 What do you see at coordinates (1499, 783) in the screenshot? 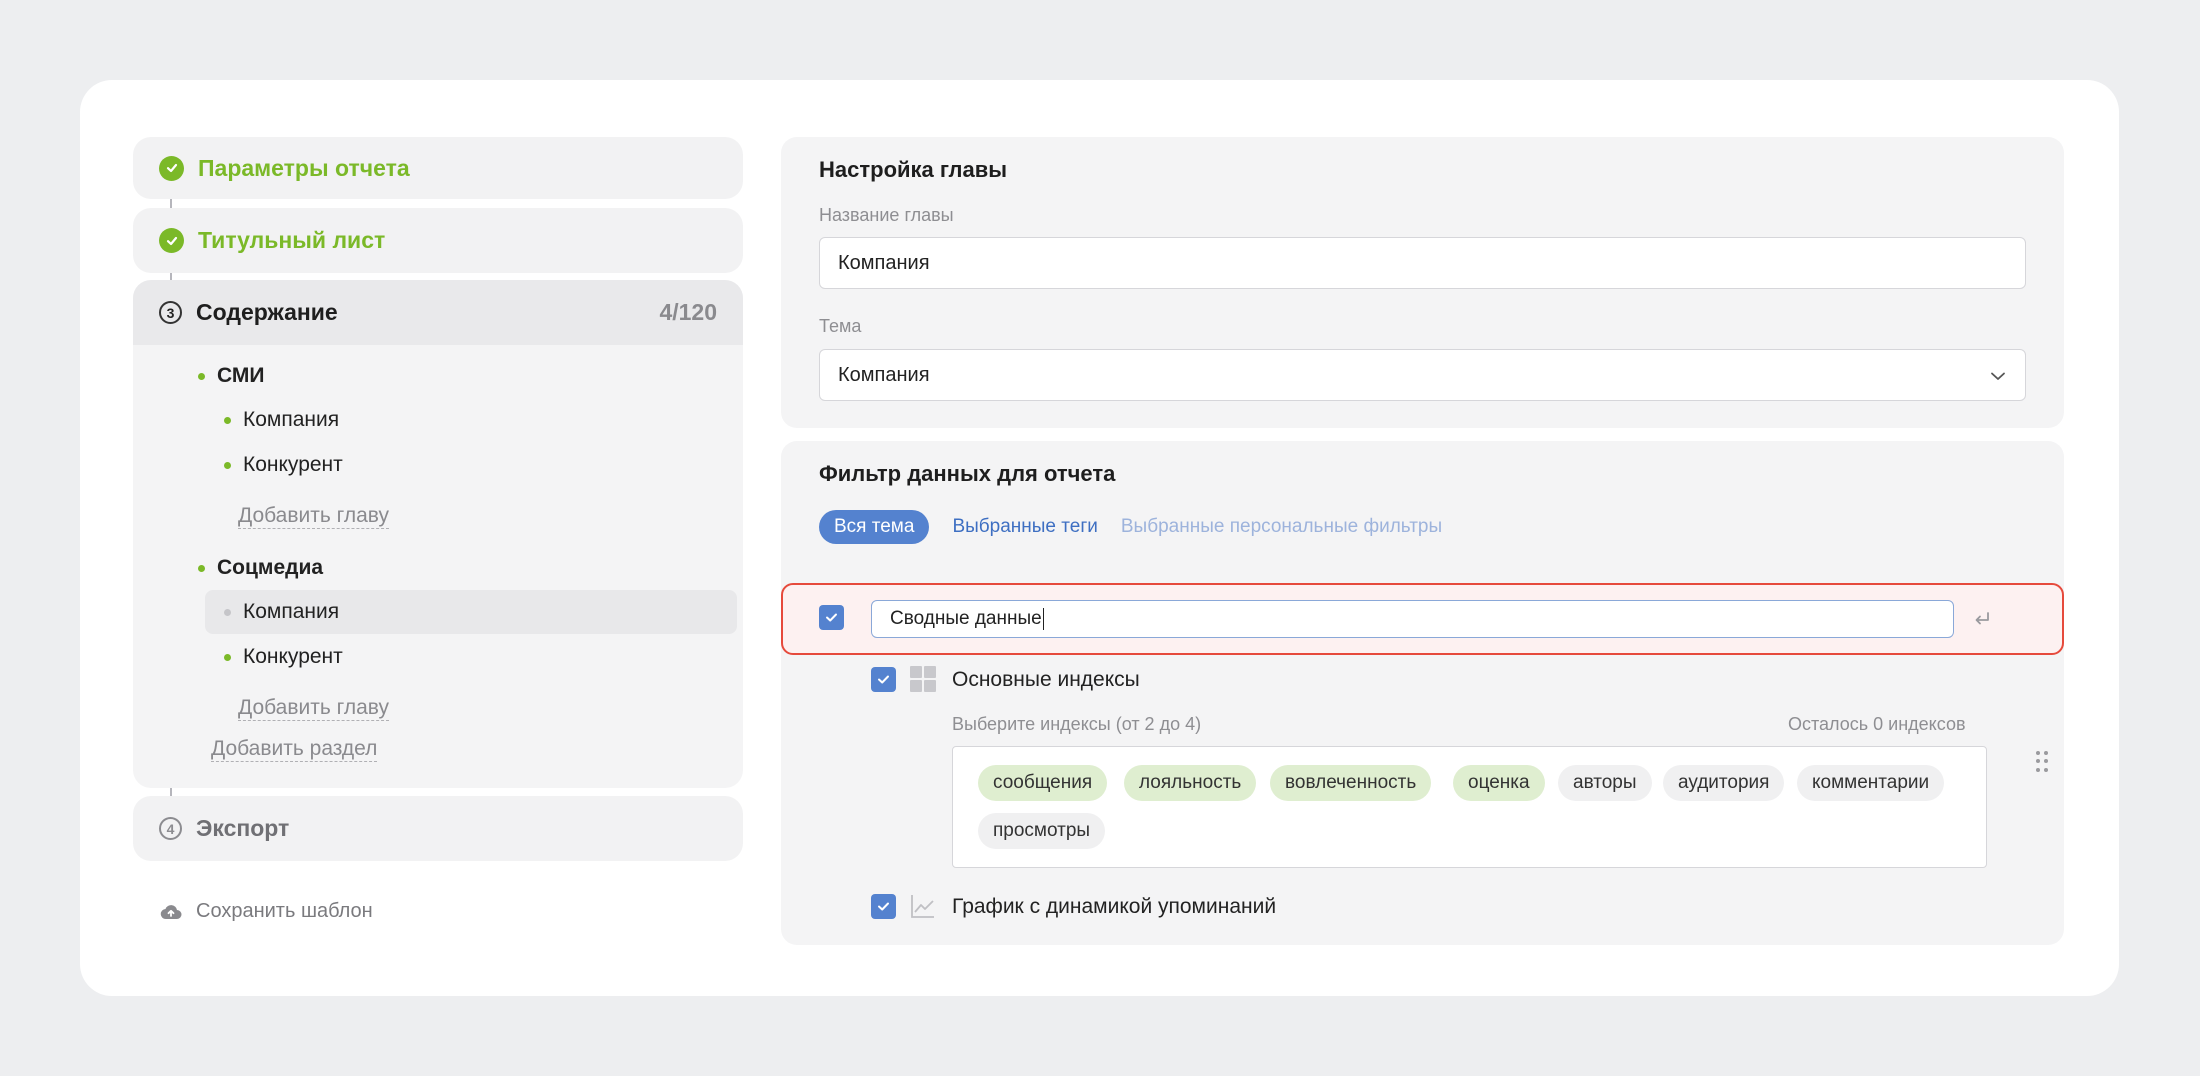
I see `index-tag: оценка` at bounding box center [1499, 783].